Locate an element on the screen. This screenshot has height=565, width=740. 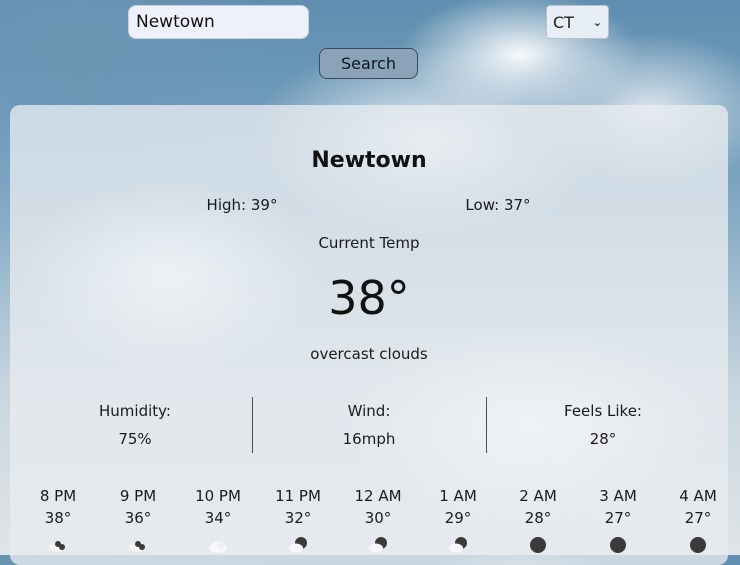
city-name: Newtown is located at coordinates (369, 160).